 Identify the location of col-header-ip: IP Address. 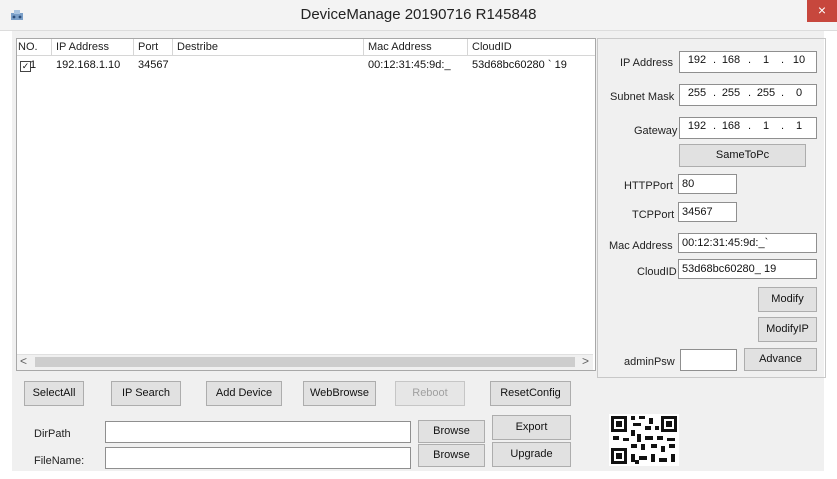
(93, 47).